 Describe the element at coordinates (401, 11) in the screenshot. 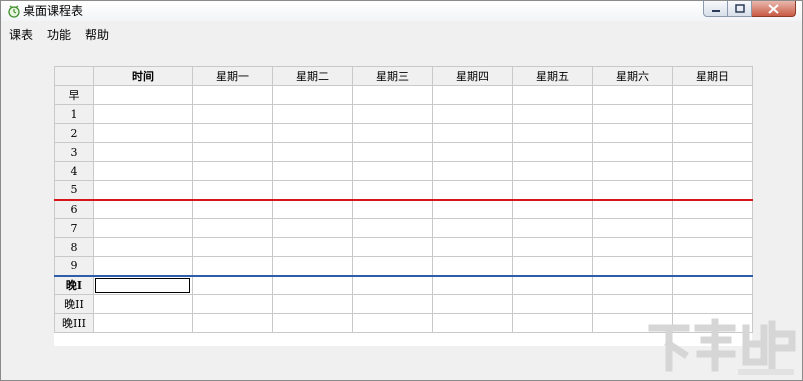

I see `title-bar: 桌面课程表` at that location.